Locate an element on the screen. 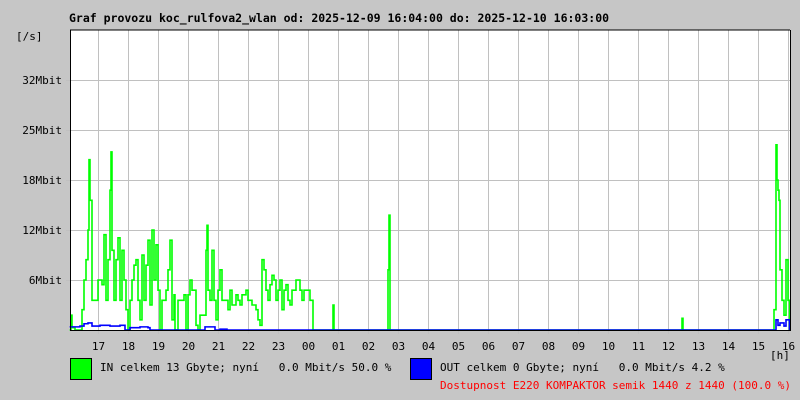 The width and height of the screenshot is (800, 400). x-tick-label: 14 is located at coordinates (728, 346).